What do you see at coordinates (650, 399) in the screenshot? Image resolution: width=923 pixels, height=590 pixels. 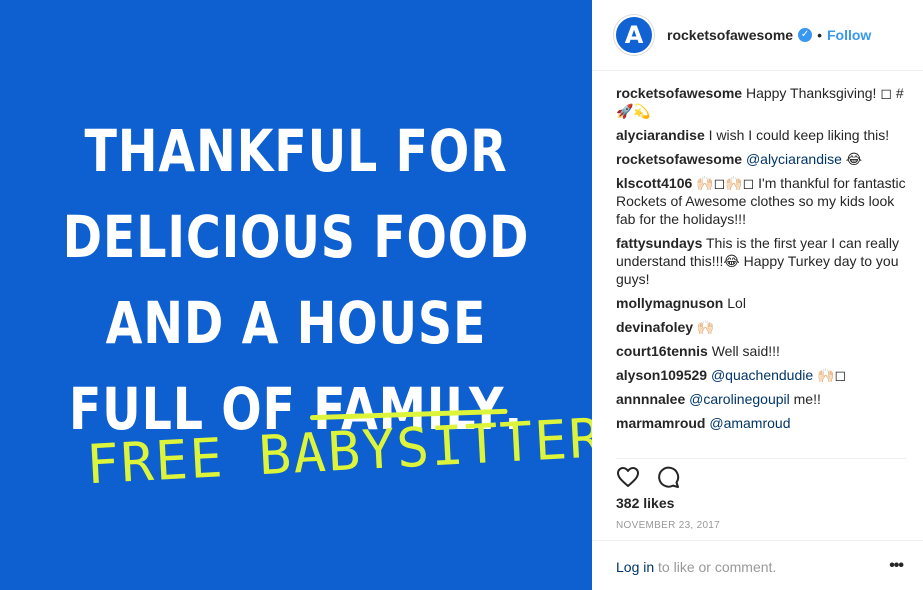 I see `comment-username: annnnalee` at bounding box center [650, 399].